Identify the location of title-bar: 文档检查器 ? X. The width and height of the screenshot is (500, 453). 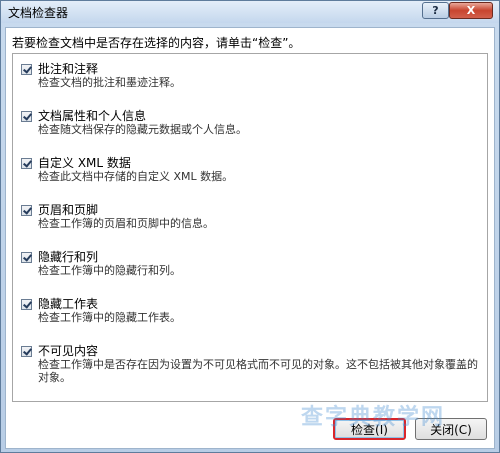
(250, 12).